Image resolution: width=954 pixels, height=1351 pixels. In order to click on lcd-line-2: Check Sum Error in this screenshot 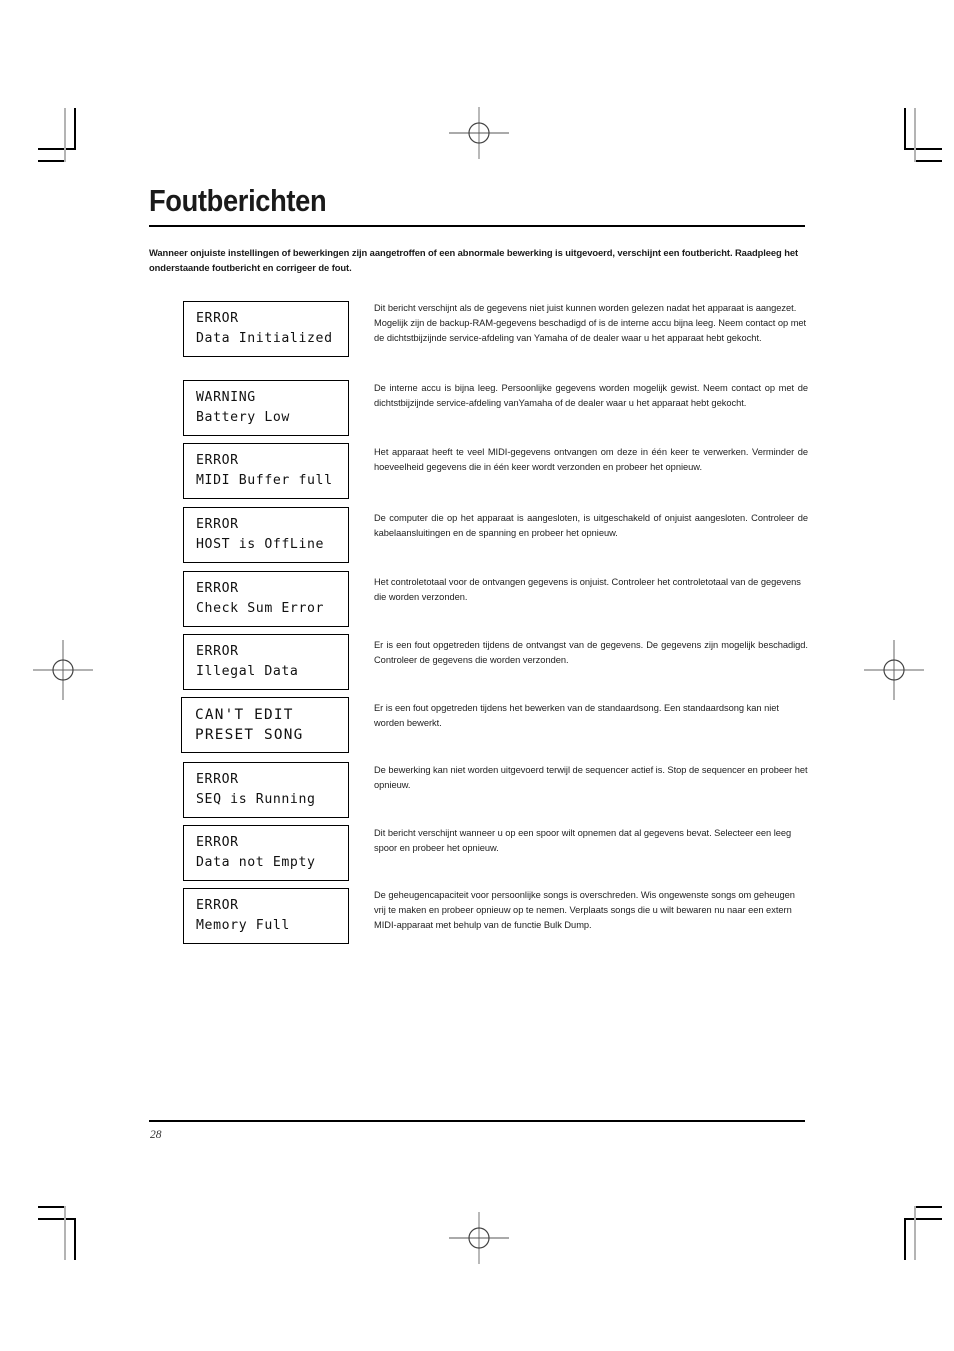, I will do `click(260, 608)`.